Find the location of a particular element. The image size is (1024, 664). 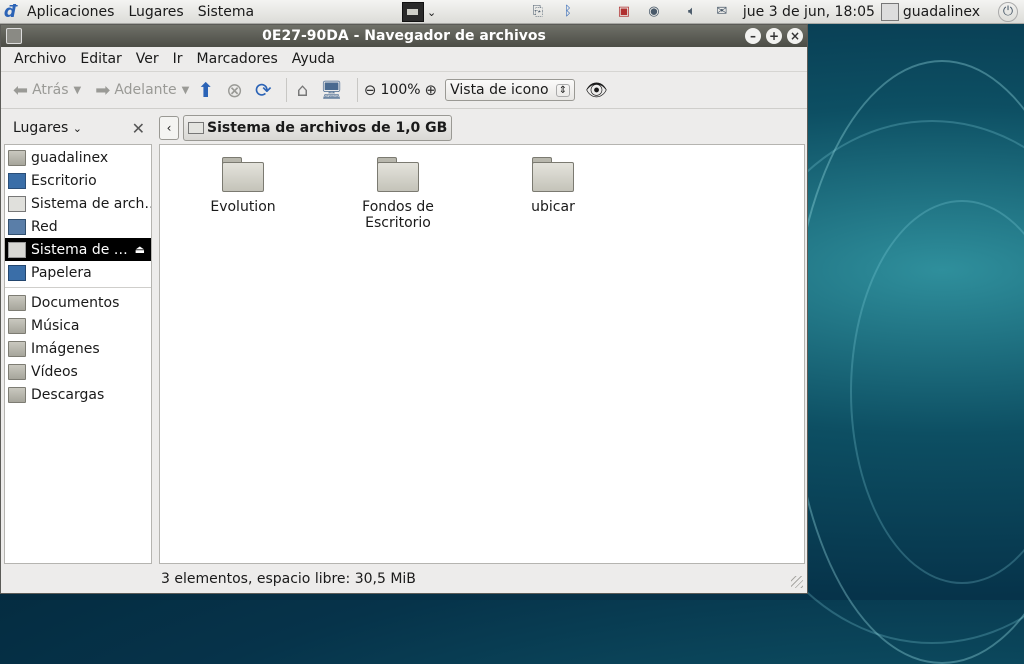

eject-icon: ⏏ is located at coordinates (140, 249).